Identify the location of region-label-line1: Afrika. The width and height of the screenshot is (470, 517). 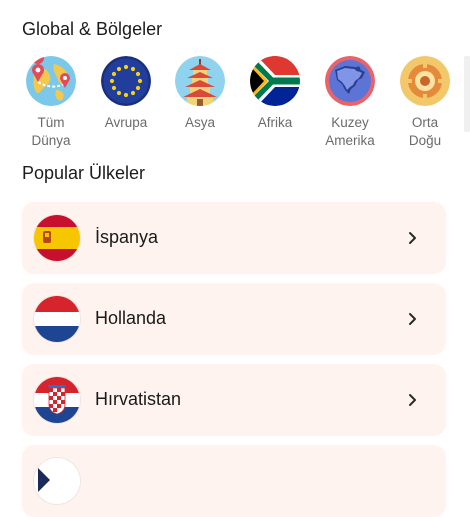
(275, 122).